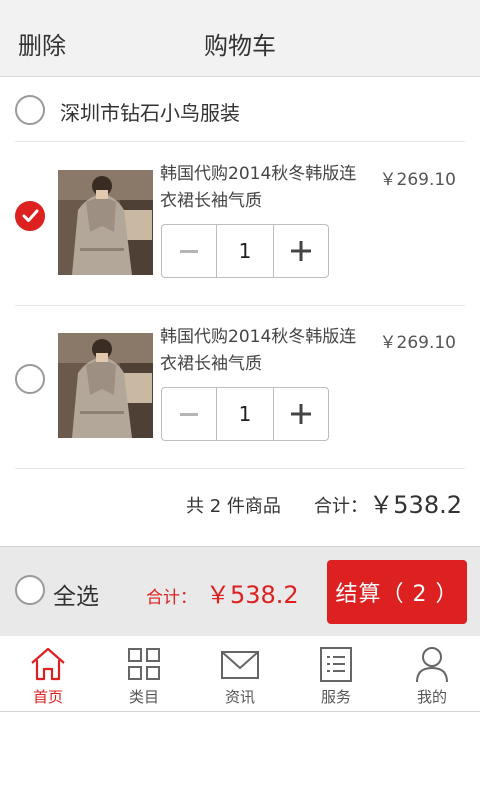 The image size is (480, 800). I want to click on checkmark-icon, so click(30, 215).